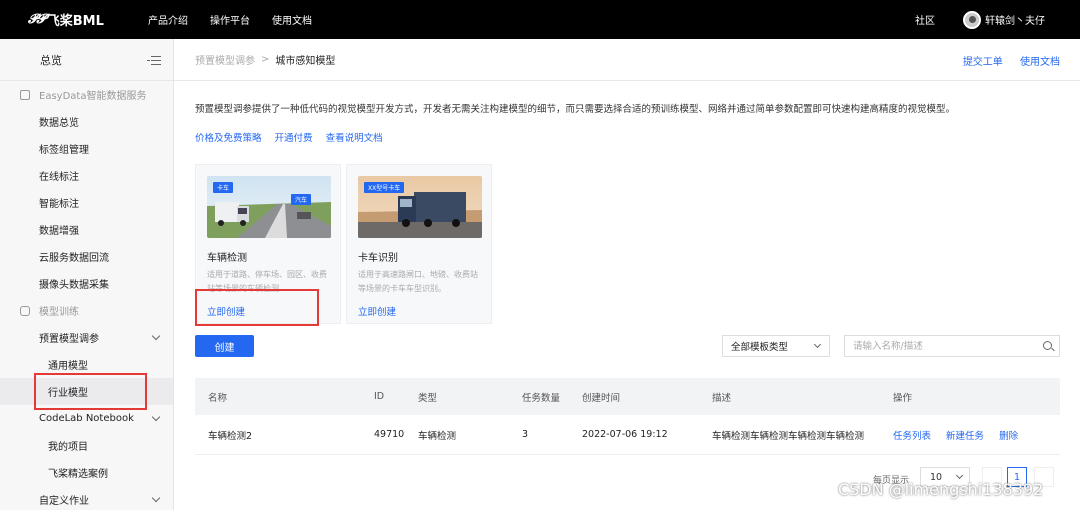 Image resolution: width=1080 pixels, height=510 pixels. I want to click on sidebar-item-cloud-reflow: 云服务数据回流, so click(86, 256).